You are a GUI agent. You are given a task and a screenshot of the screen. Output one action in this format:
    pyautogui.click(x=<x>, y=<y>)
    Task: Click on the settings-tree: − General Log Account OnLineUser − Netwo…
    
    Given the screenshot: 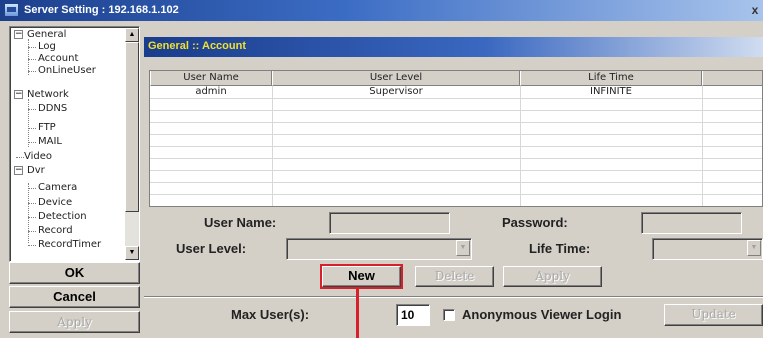 What is the action you would take?
    pyautogui.click(x=74, y=144)
    